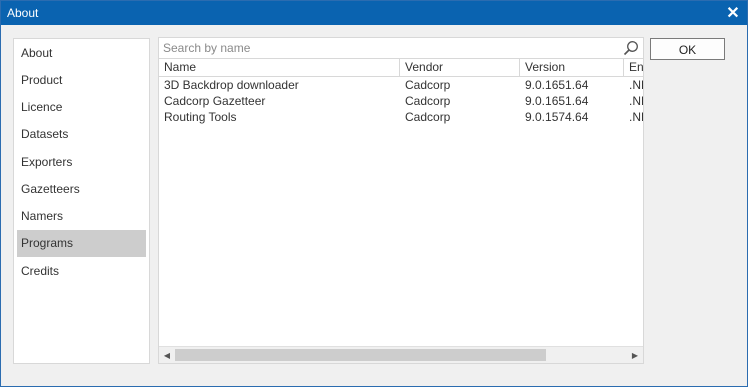  I want to click on title-bar: About ✕, so click(374, 13).